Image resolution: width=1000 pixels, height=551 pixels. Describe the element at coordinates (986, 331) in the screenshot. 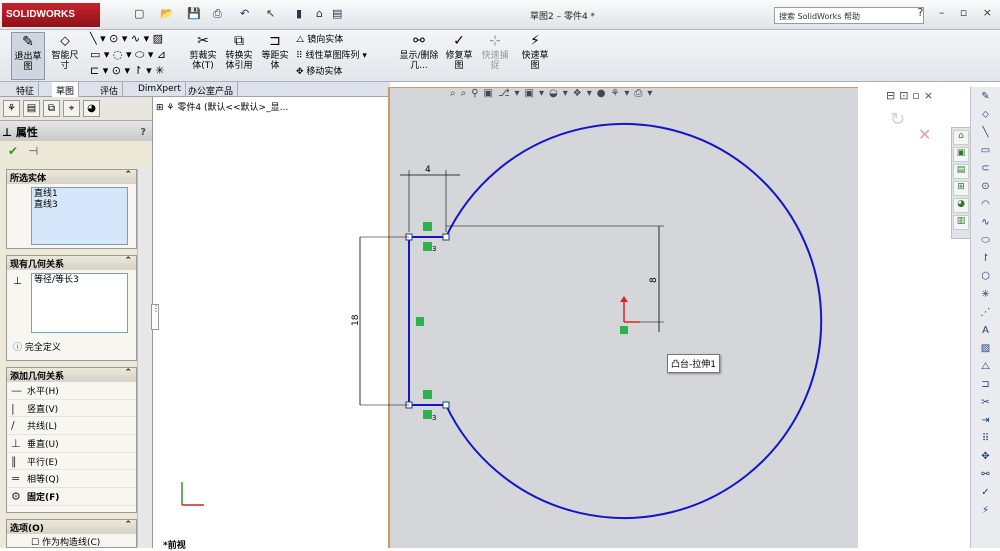

I see `text-icon: A` at that location.